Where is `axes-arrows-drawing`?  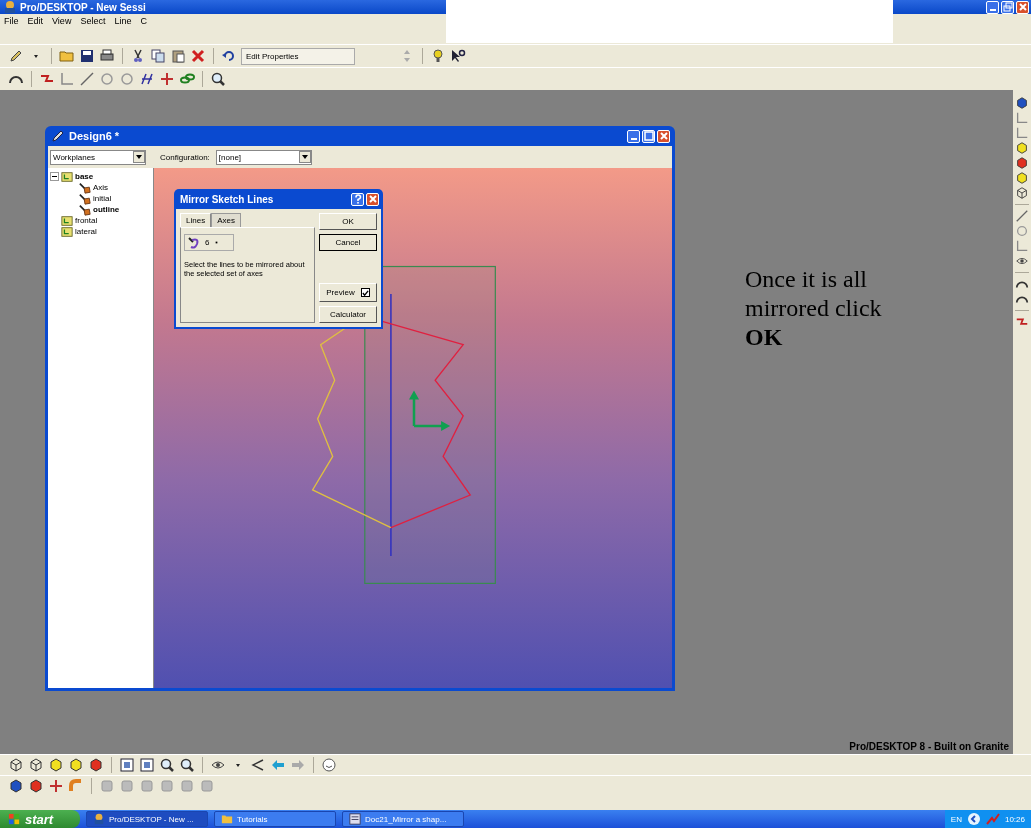
axes-arrows-drawing is located at coordinates (430, 411).